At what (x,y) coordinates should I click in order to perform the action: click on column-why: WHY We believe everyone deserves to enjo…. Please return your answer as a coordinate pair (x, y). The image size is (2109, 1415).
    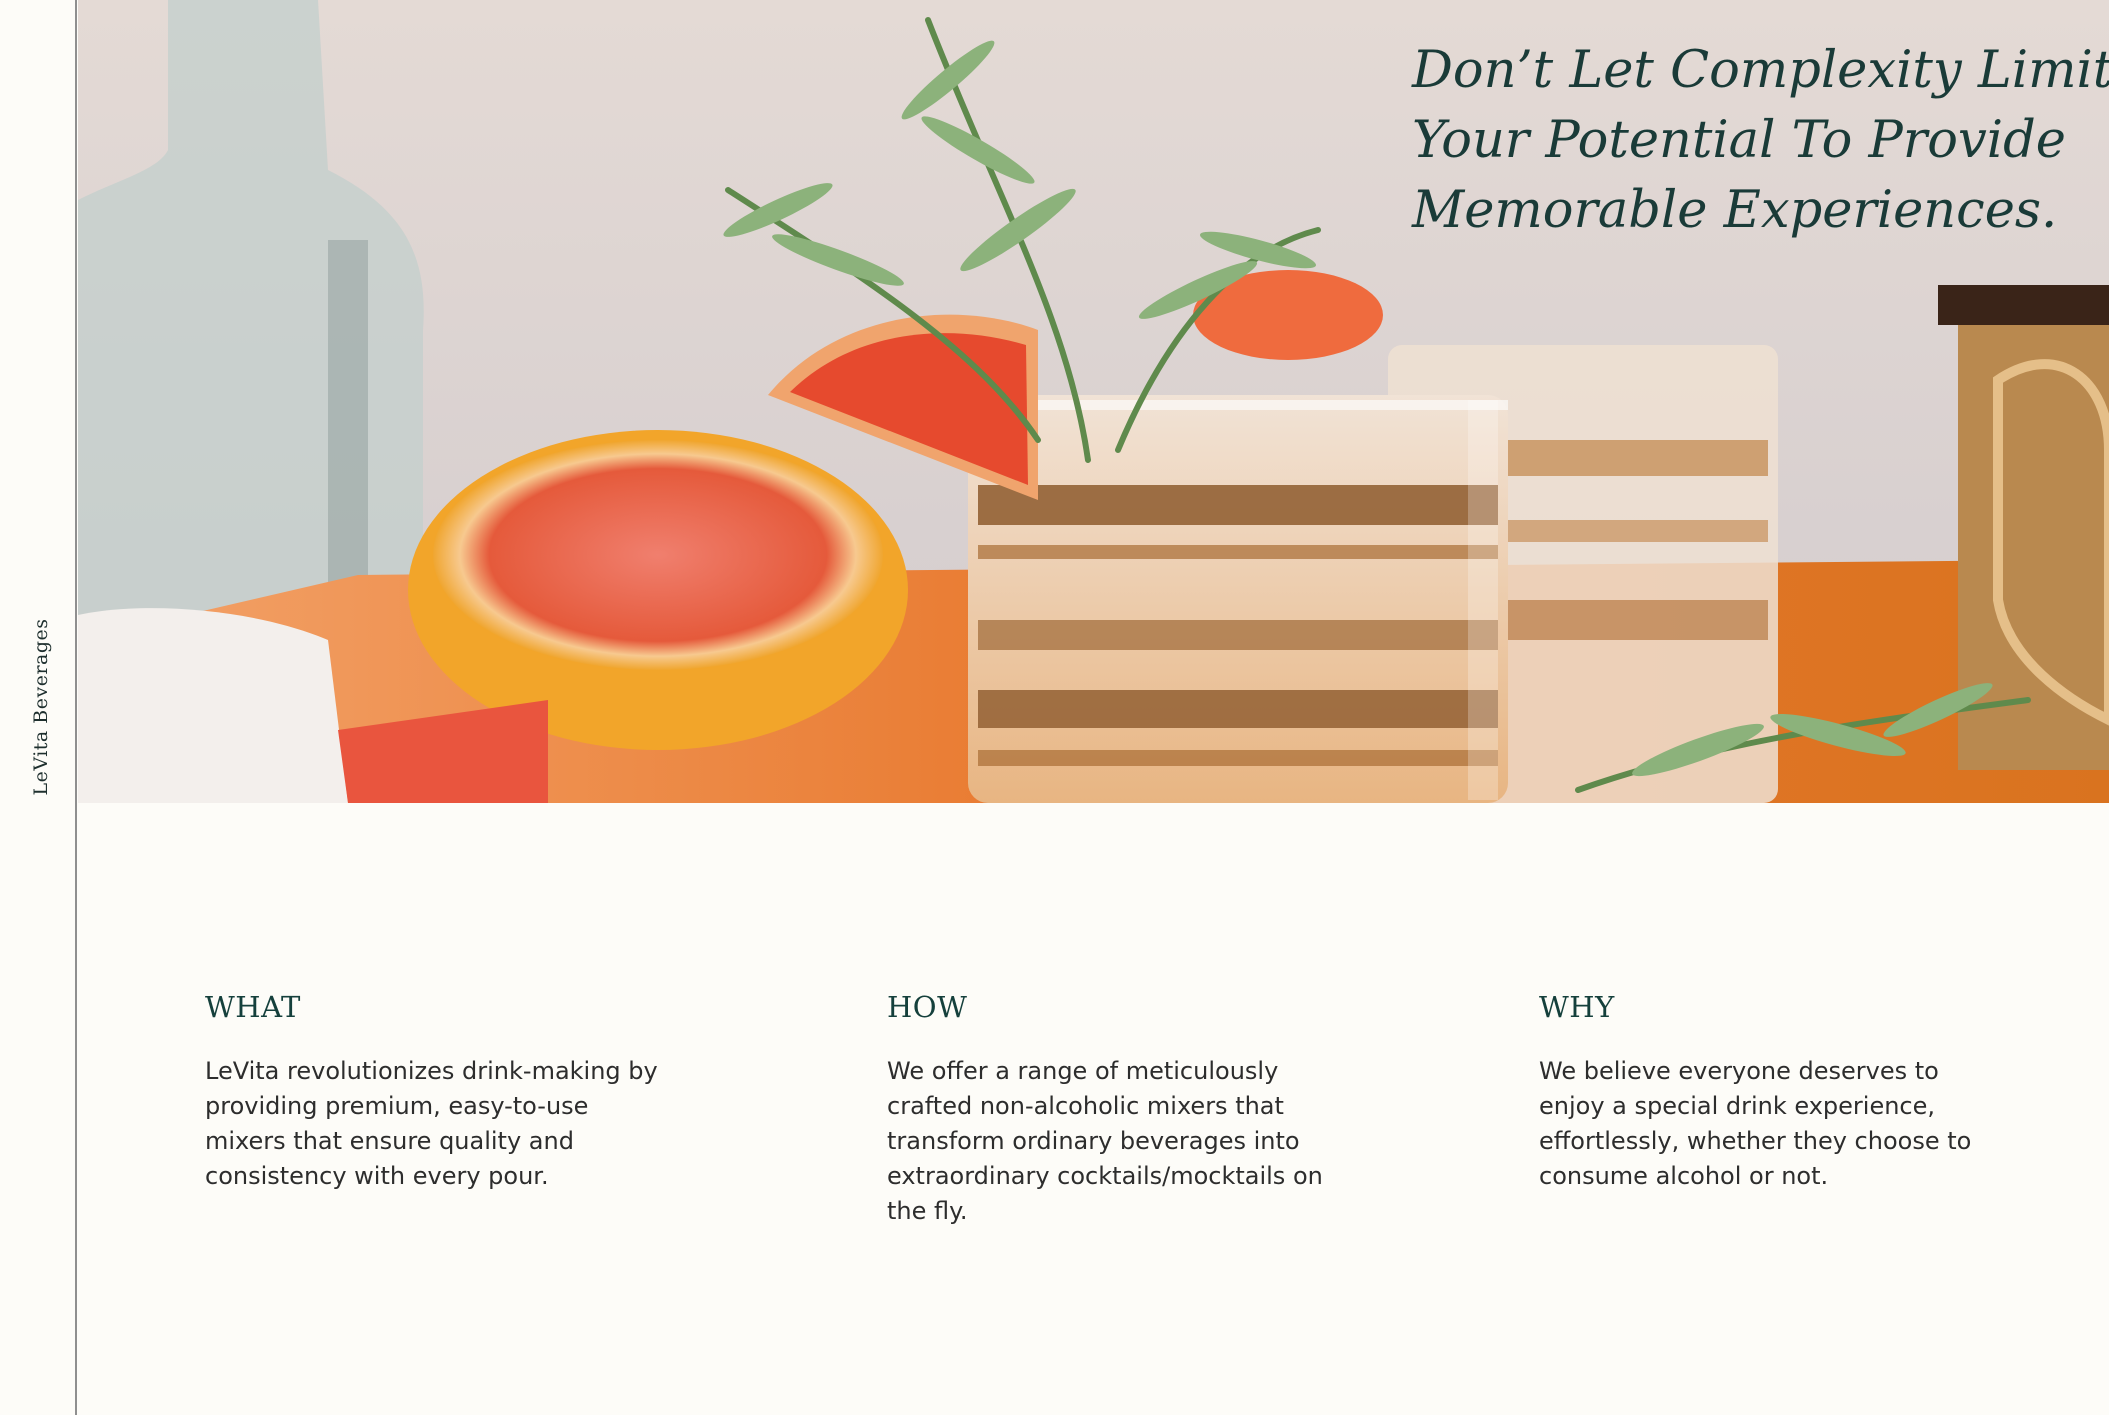
    Looking at the image, I should click on (1764, 1092).